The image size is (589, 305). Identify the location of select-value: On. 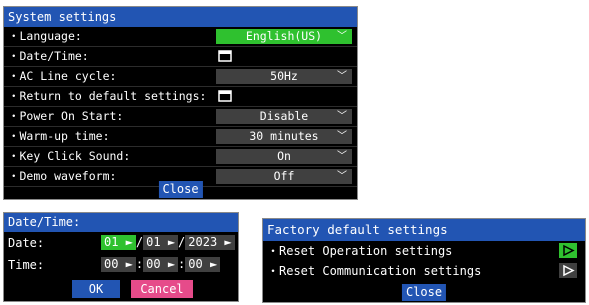
(284, 156).